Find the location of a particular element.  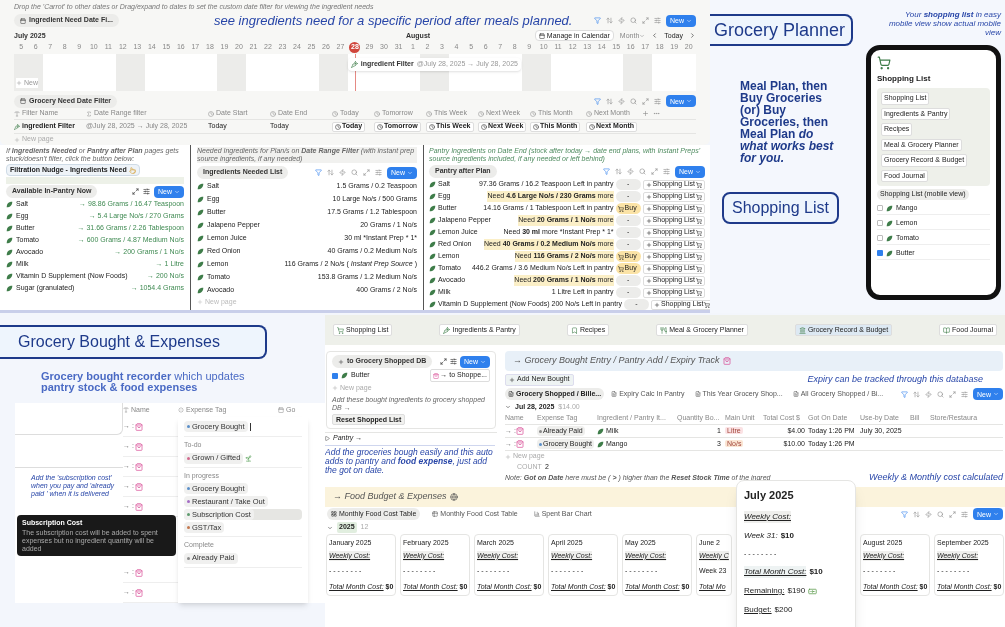

annotation-text: Add the groceries bough easily and this auto adds to pantry and food expense, just add the got on date. is located at coordinates (410, 459).